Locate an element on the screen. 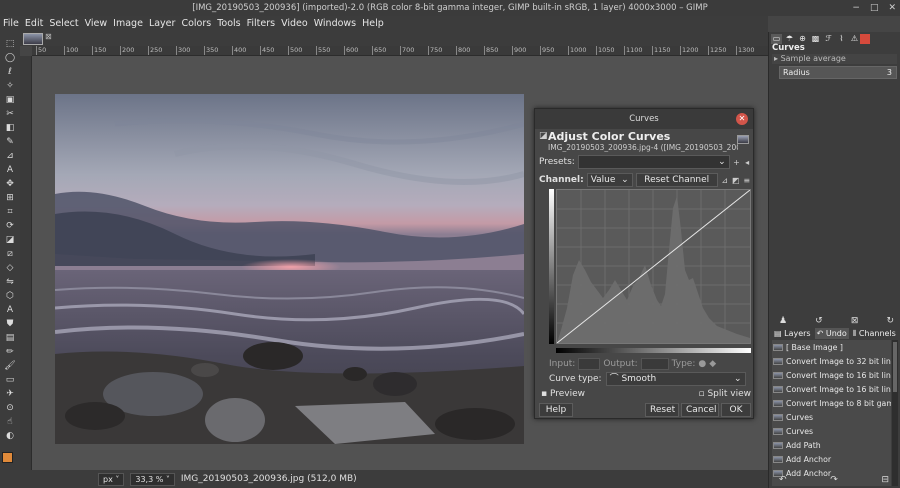 The width and height of the screenshot is (900, 488). redo-icon: ↷ is located at coordinates (834, 480).